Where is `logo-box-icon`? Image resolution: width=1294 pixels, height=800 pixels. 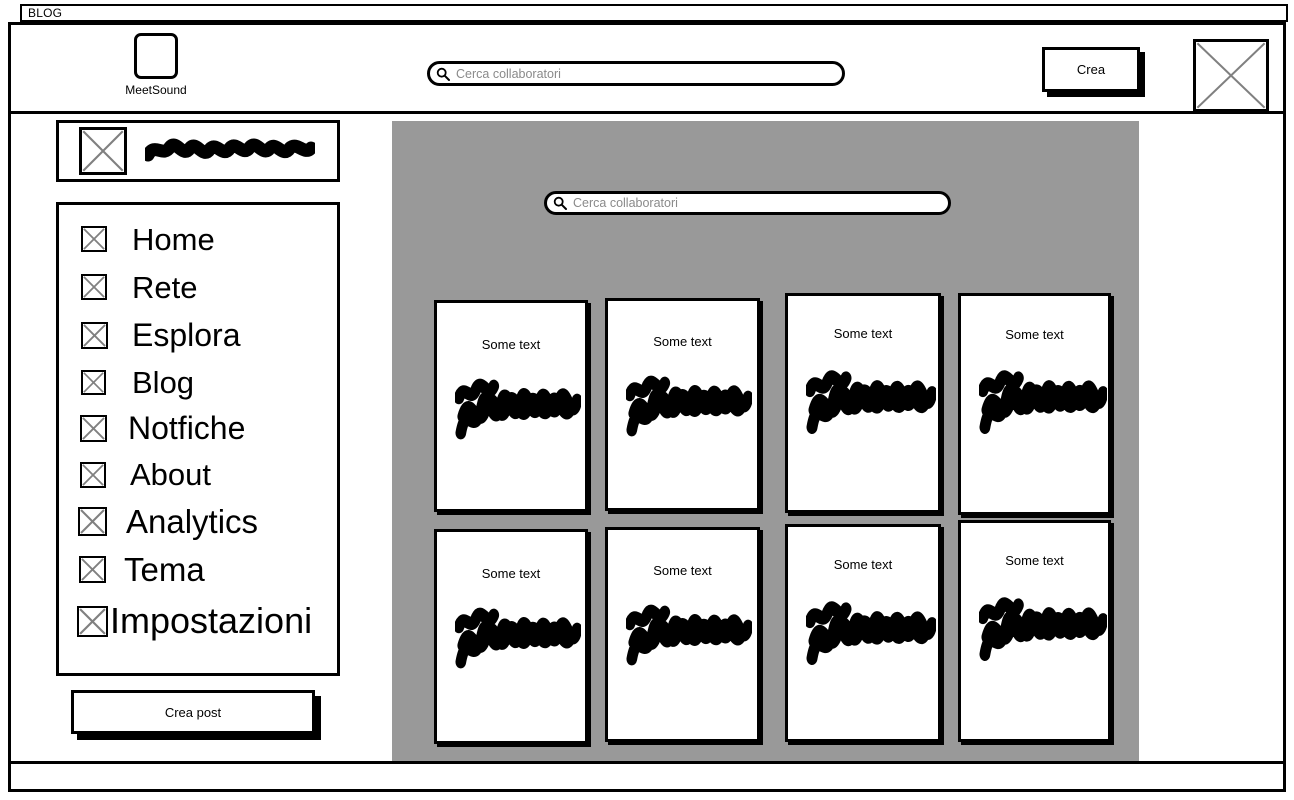
logo-box-icon is located at coordinates (156, 56).